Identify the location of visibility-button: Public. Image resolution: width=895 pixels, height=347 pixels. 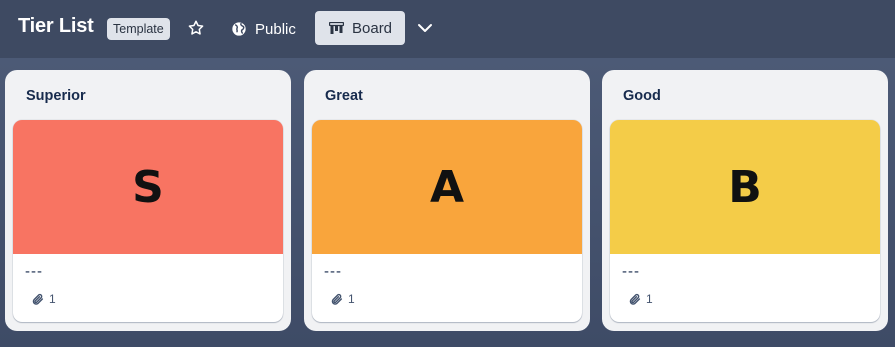
(262, 29).